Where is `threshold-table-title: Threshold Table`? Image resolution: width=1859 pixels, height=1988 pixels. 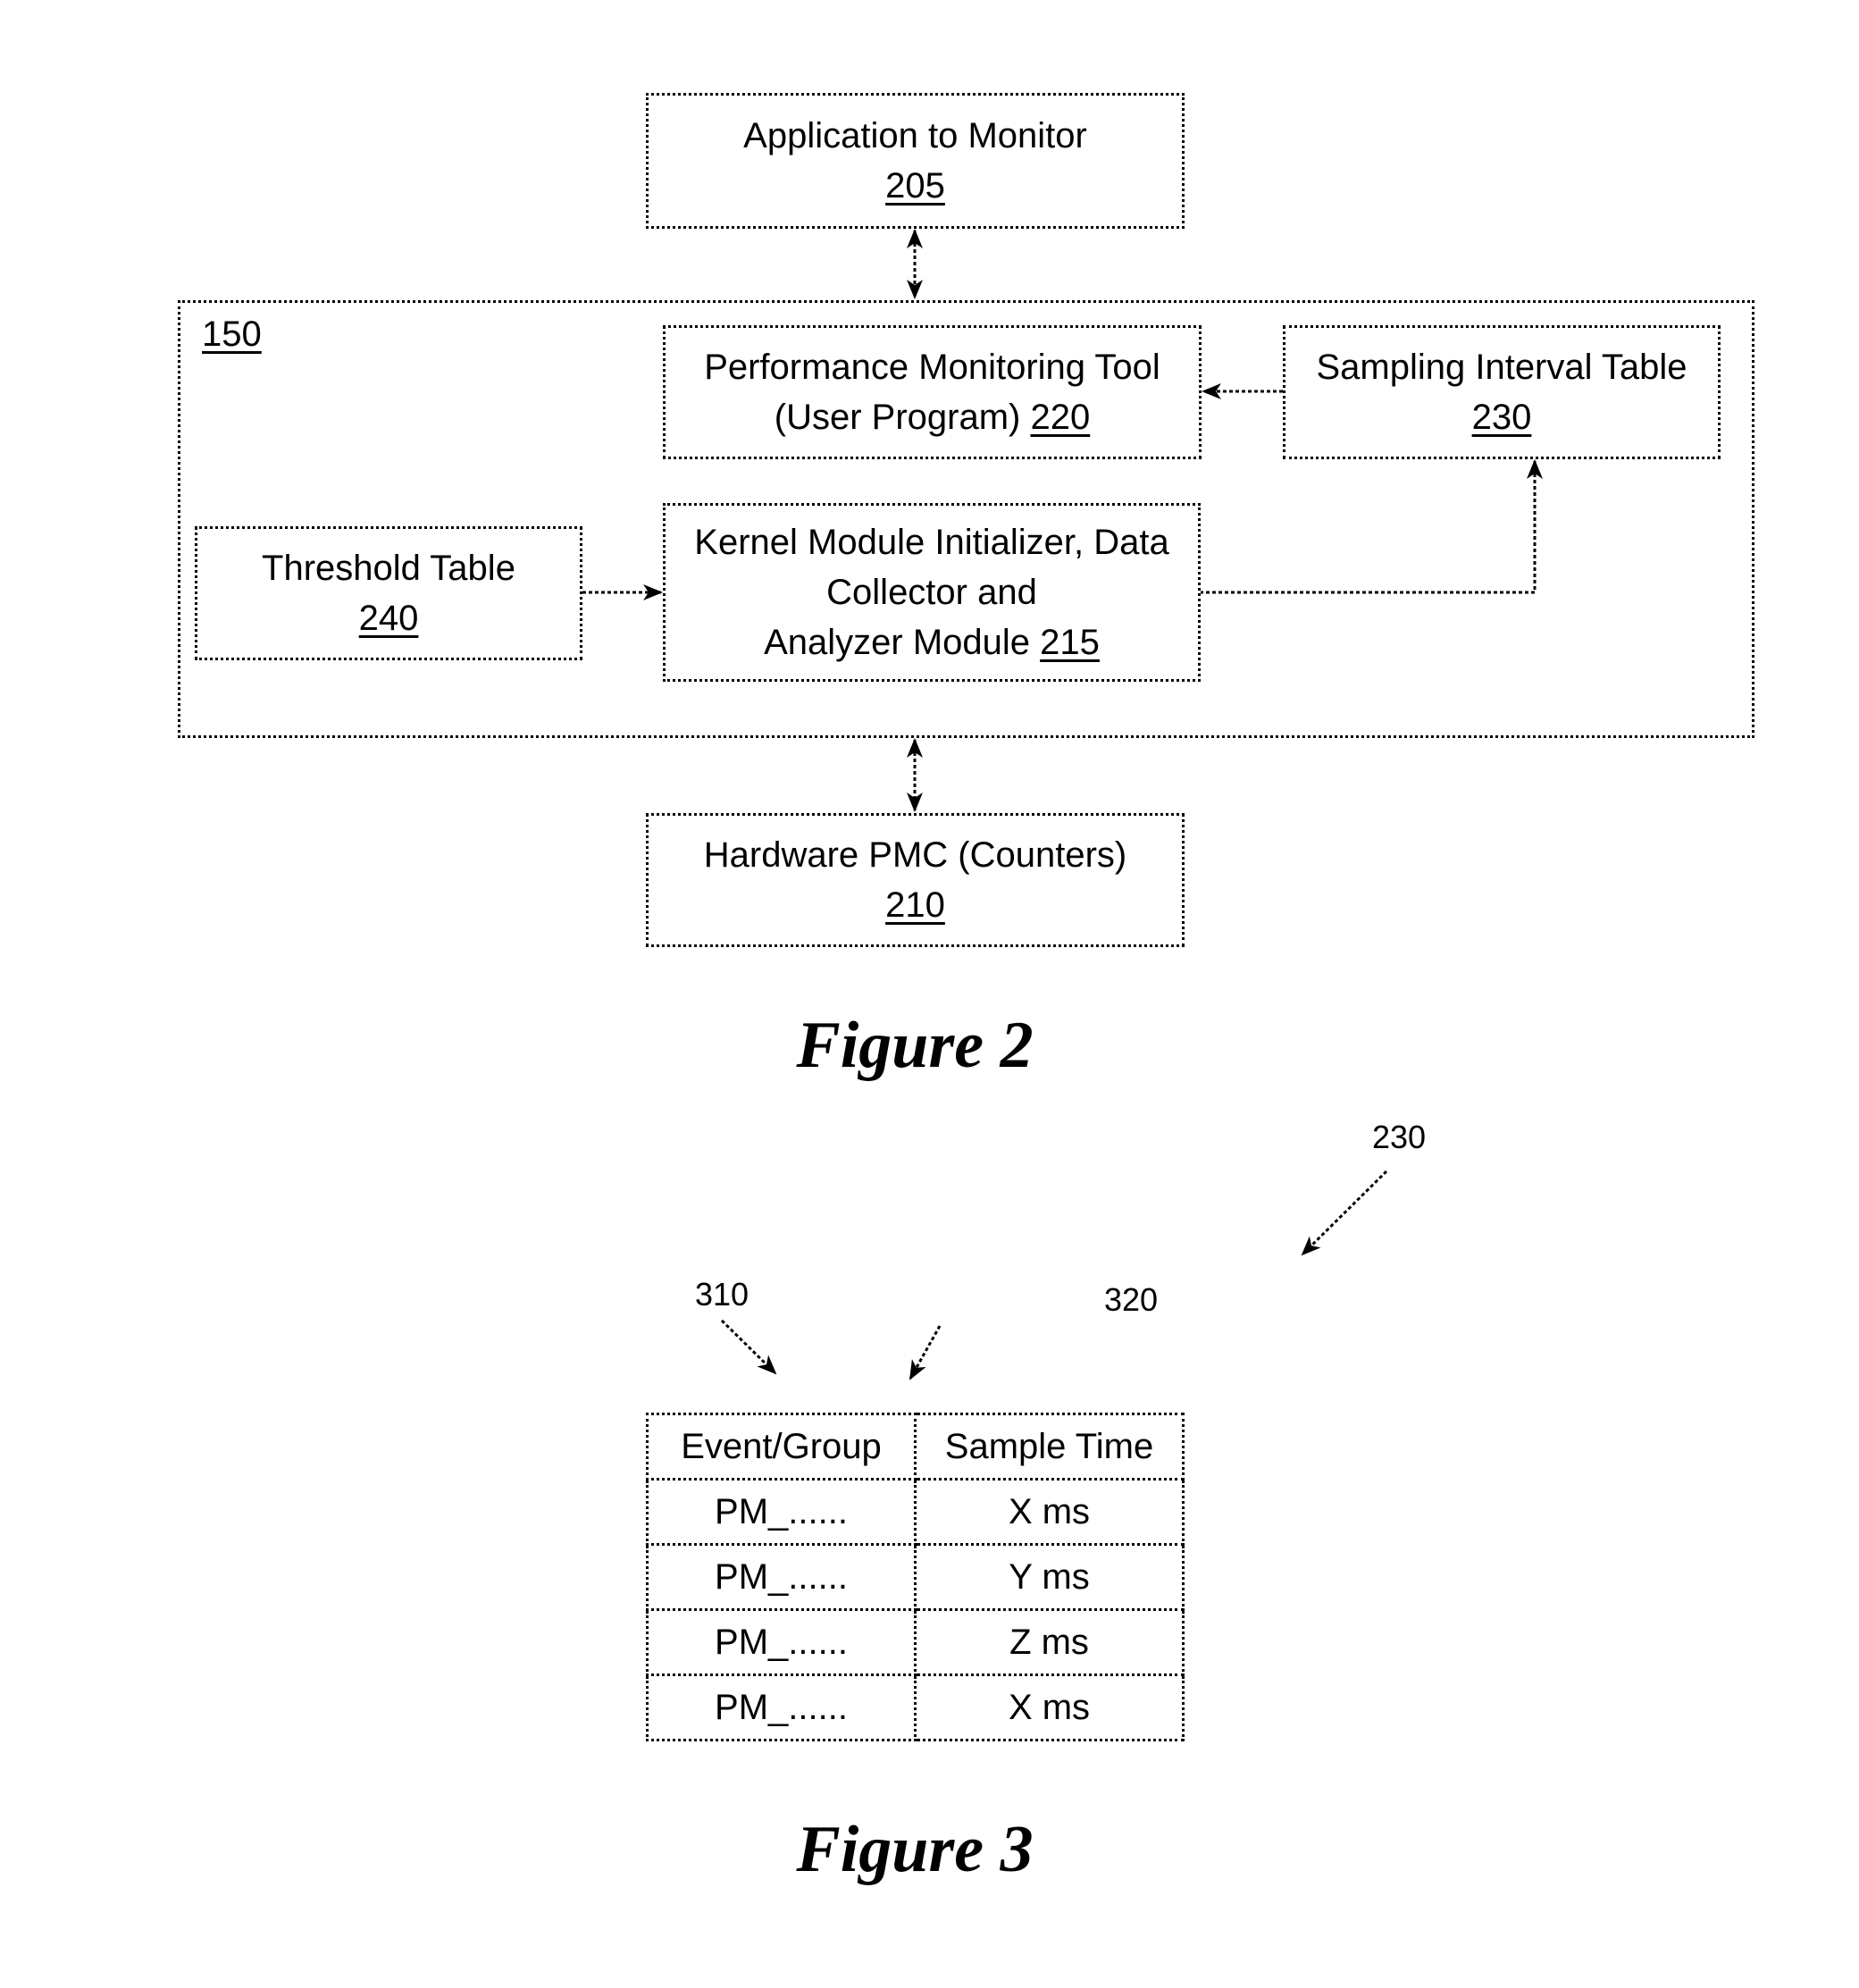
threshold-table-title: Threshold Table is located at coordinates (388, 568).